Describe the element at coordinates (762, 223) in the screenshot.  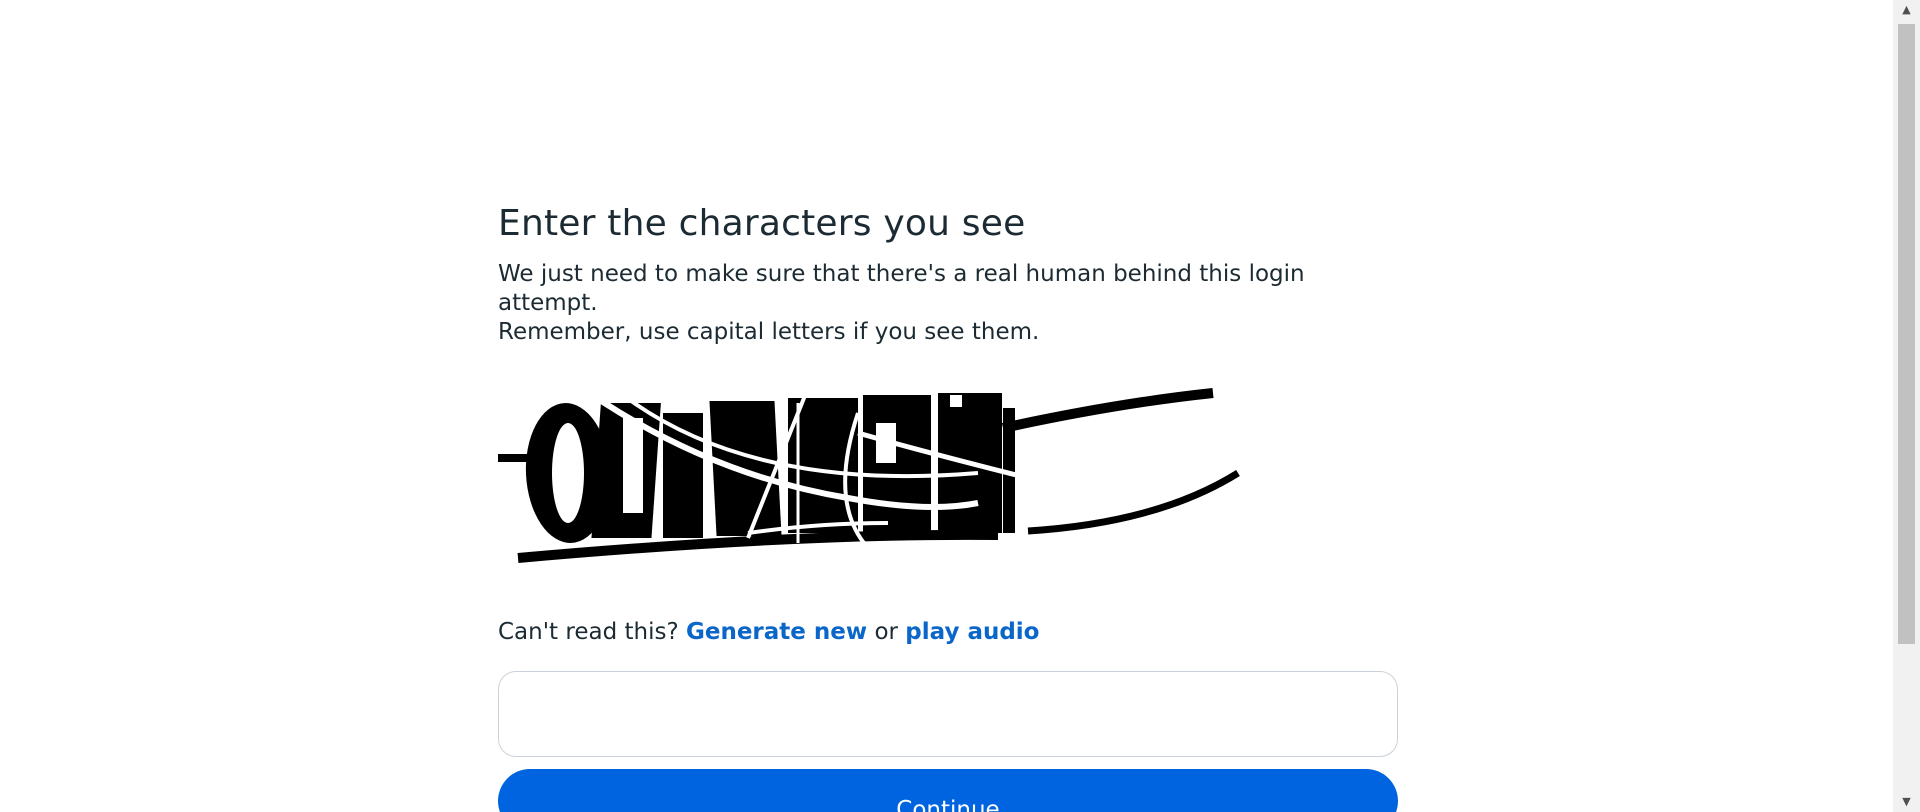
I see `page-title: Enter the characters you see` at that location.